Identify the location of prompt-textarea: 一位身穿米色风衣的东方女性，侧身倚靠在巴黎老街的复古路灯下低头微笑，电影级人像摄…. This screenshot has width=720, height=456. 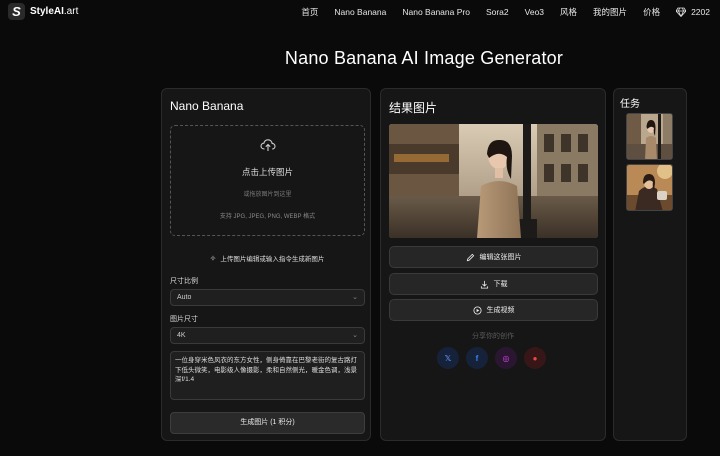
(267, 375).